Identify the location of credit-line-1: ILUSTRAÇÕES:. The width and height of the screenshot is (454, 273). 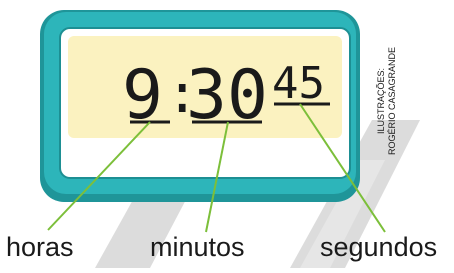
(381, 101).